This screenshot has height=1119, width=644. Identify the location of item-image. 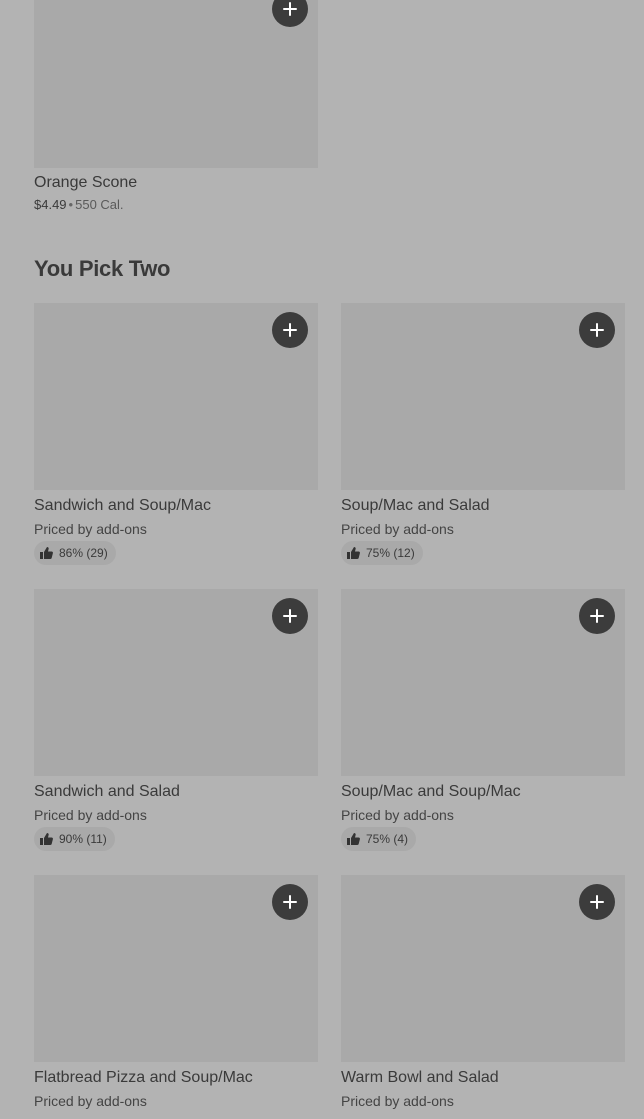
(176, 84).